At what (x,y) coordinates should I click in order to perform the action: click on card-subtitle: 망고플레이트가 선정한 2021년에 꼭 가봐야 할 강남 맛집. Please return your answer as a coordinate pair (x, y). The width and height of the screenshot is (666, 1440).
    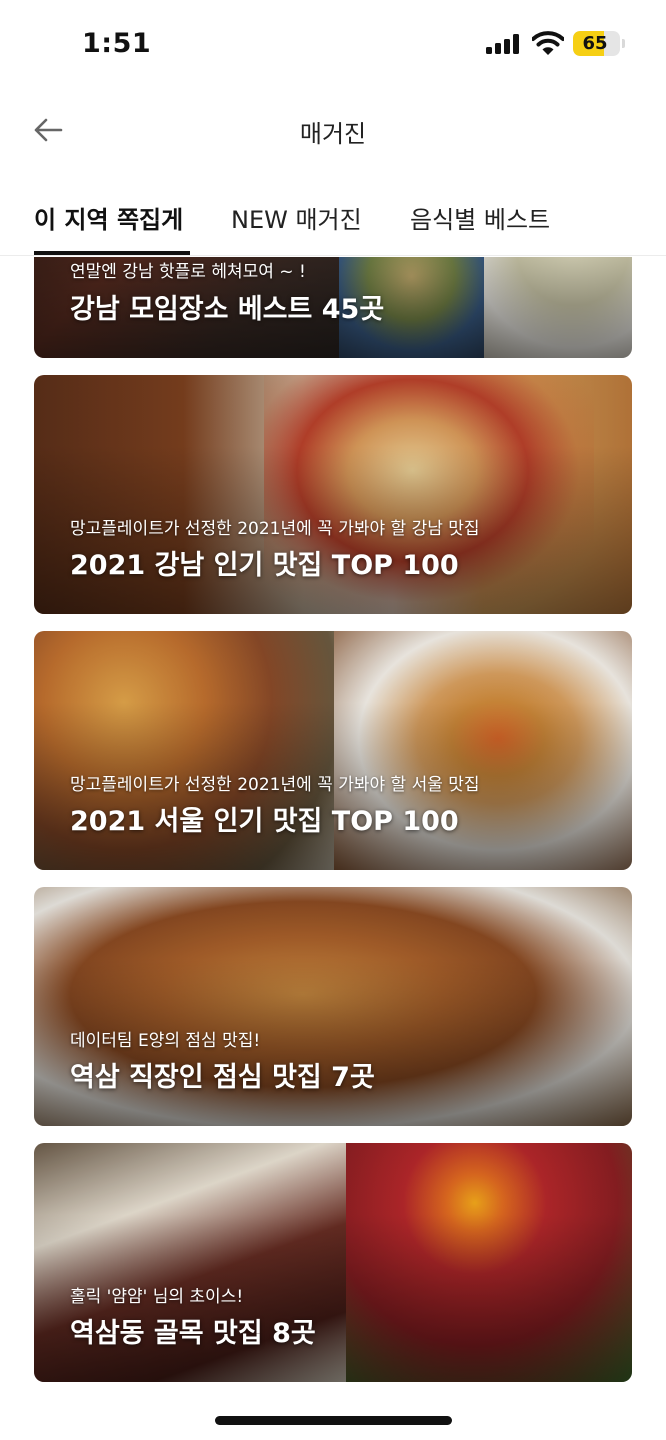
    Looking at the image, I should click on (275, 529).